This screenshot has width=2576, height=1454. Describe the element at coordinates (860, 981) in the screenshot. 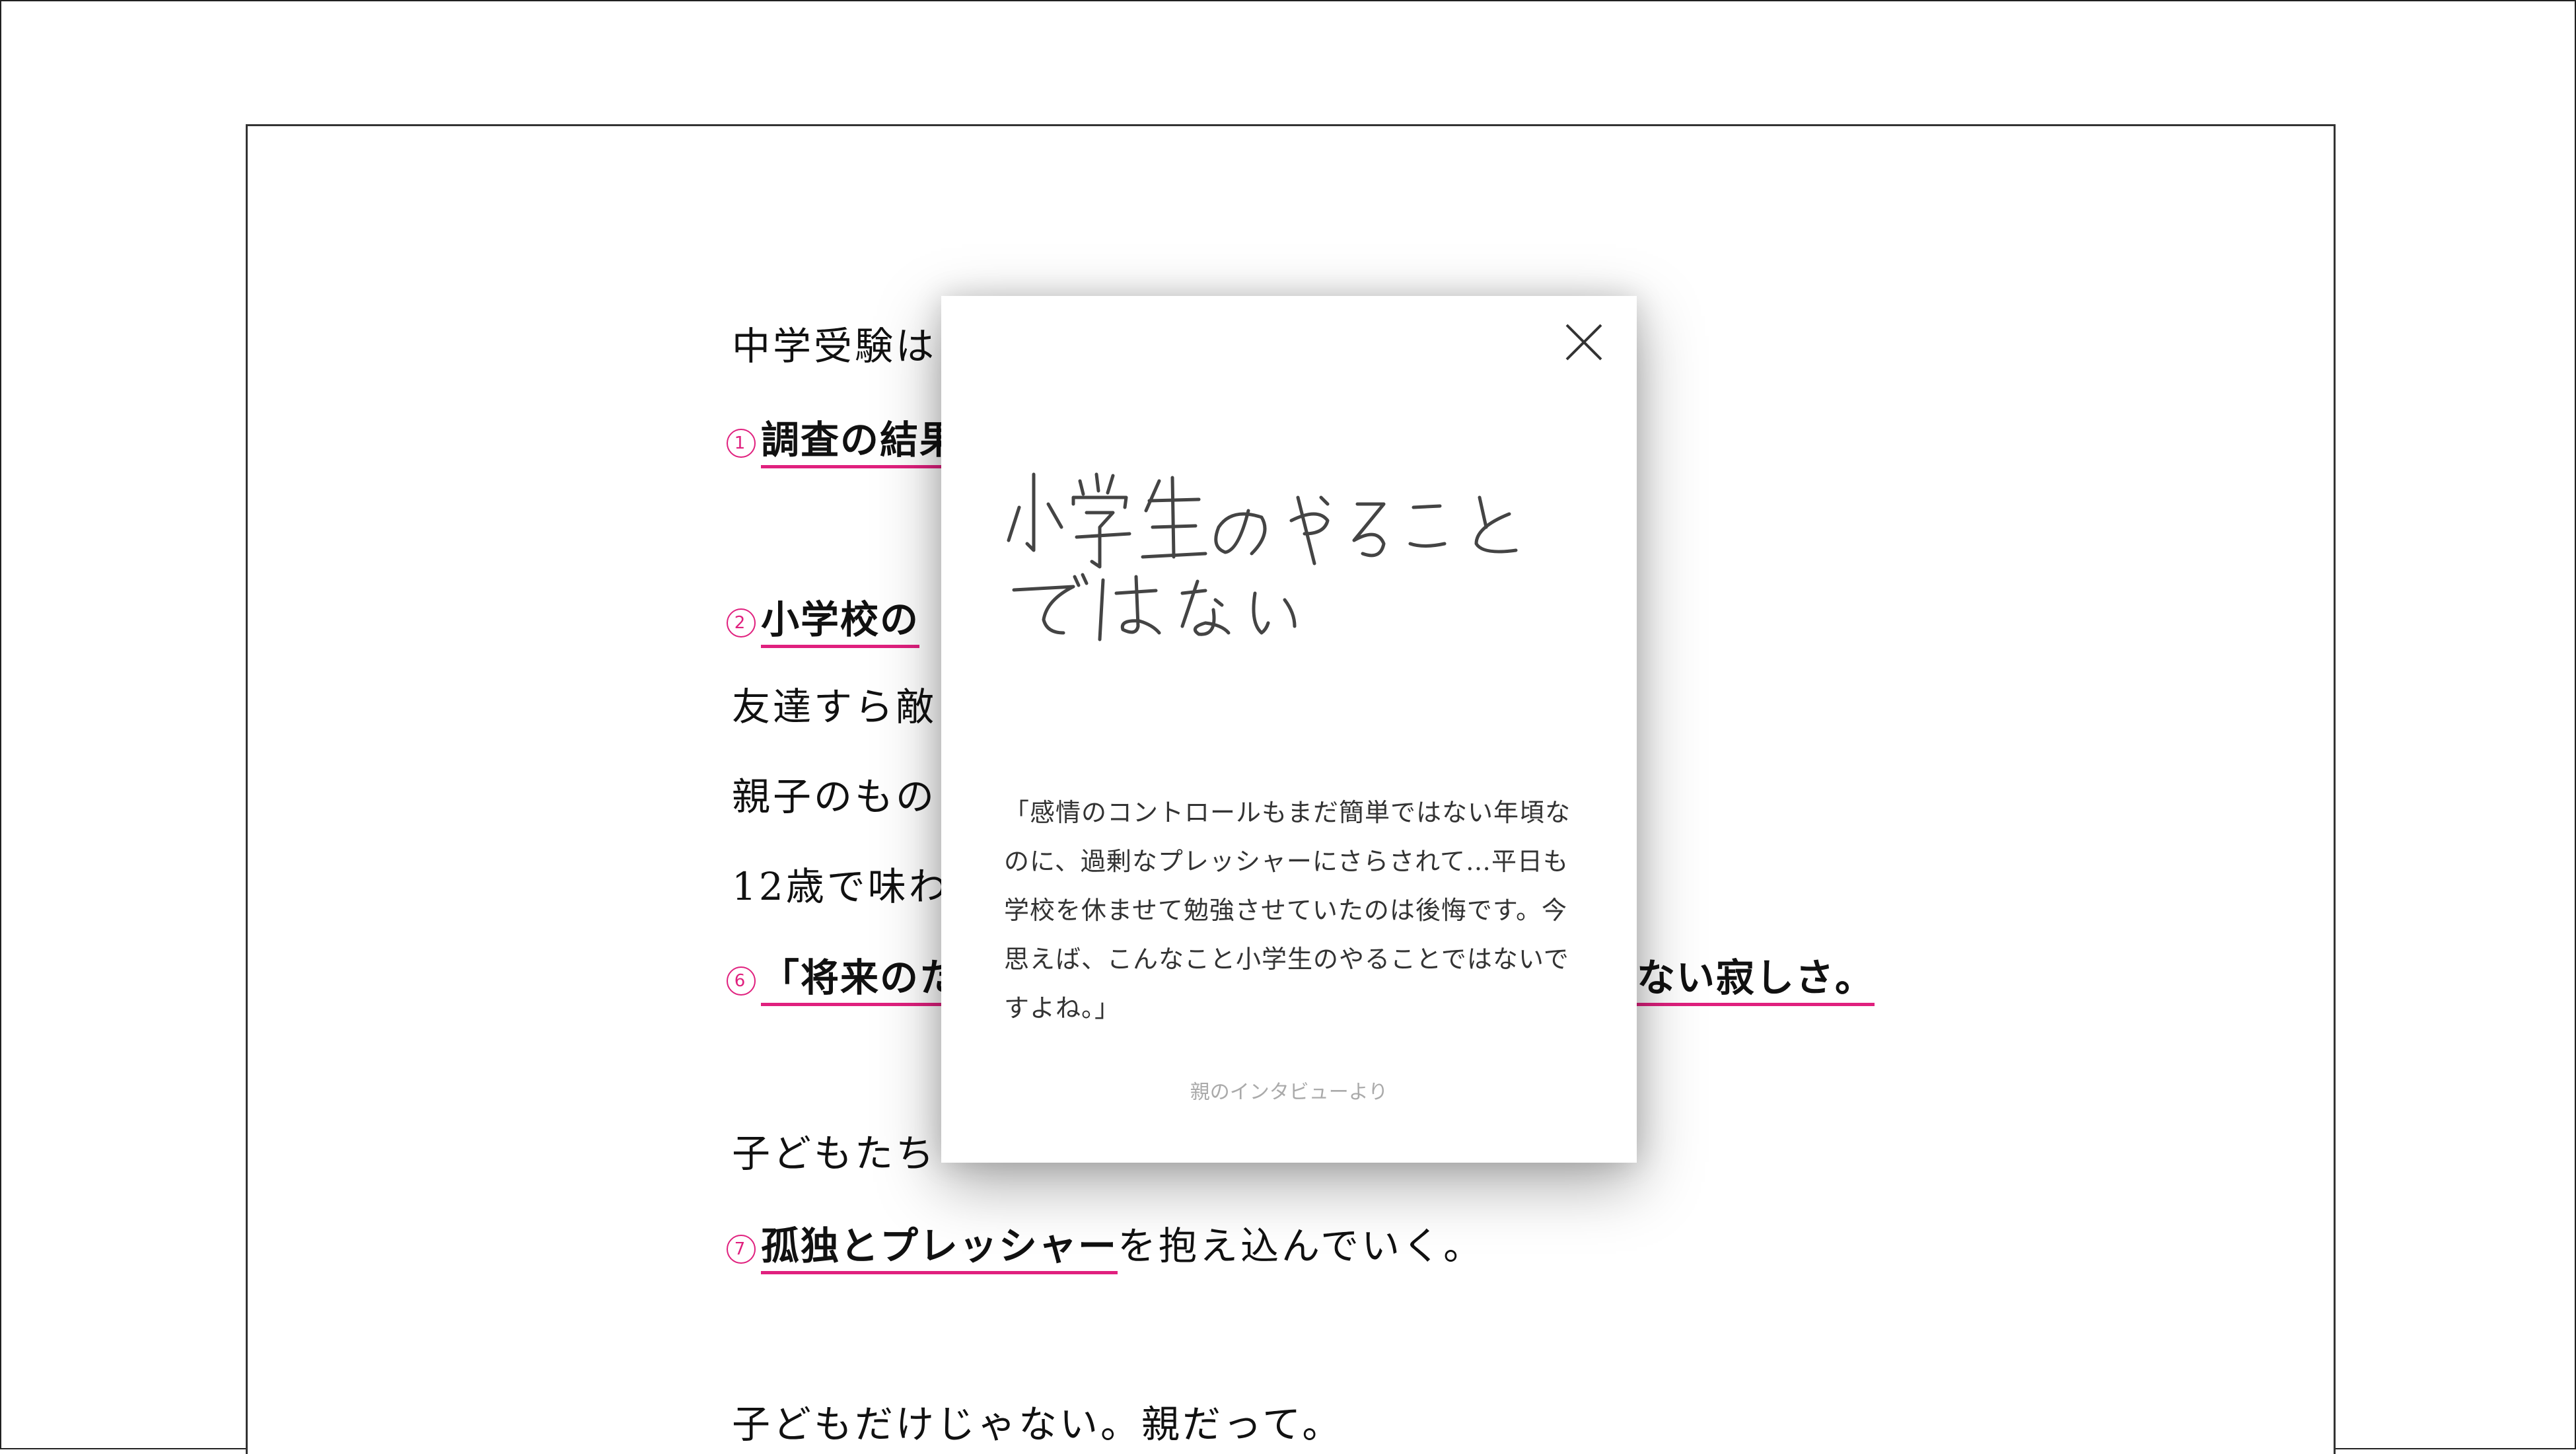

I see `highlight-text-6-left: 「将来のた` at that location.